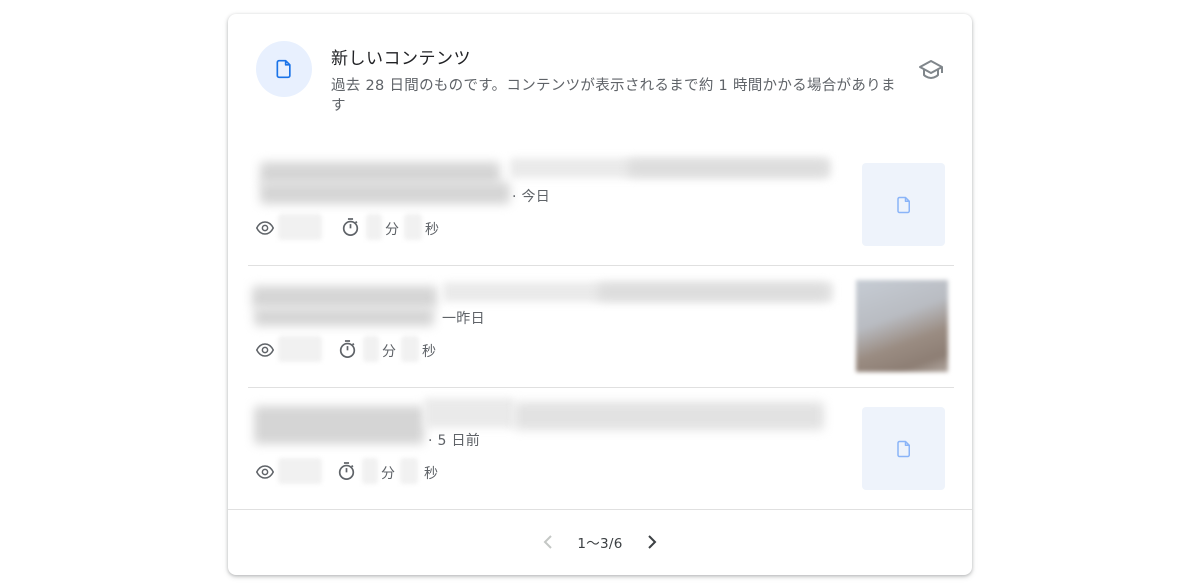 The image size is (1200, 586). What do you see at coordinates (454, 441) in the screenshot?
I see `published-date: · 5 日前` at bounding box center [454, 441].